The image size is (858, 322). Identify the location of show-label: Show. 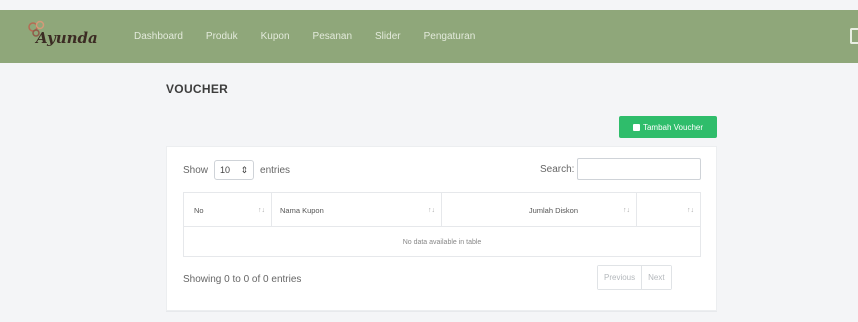
(196, 170).